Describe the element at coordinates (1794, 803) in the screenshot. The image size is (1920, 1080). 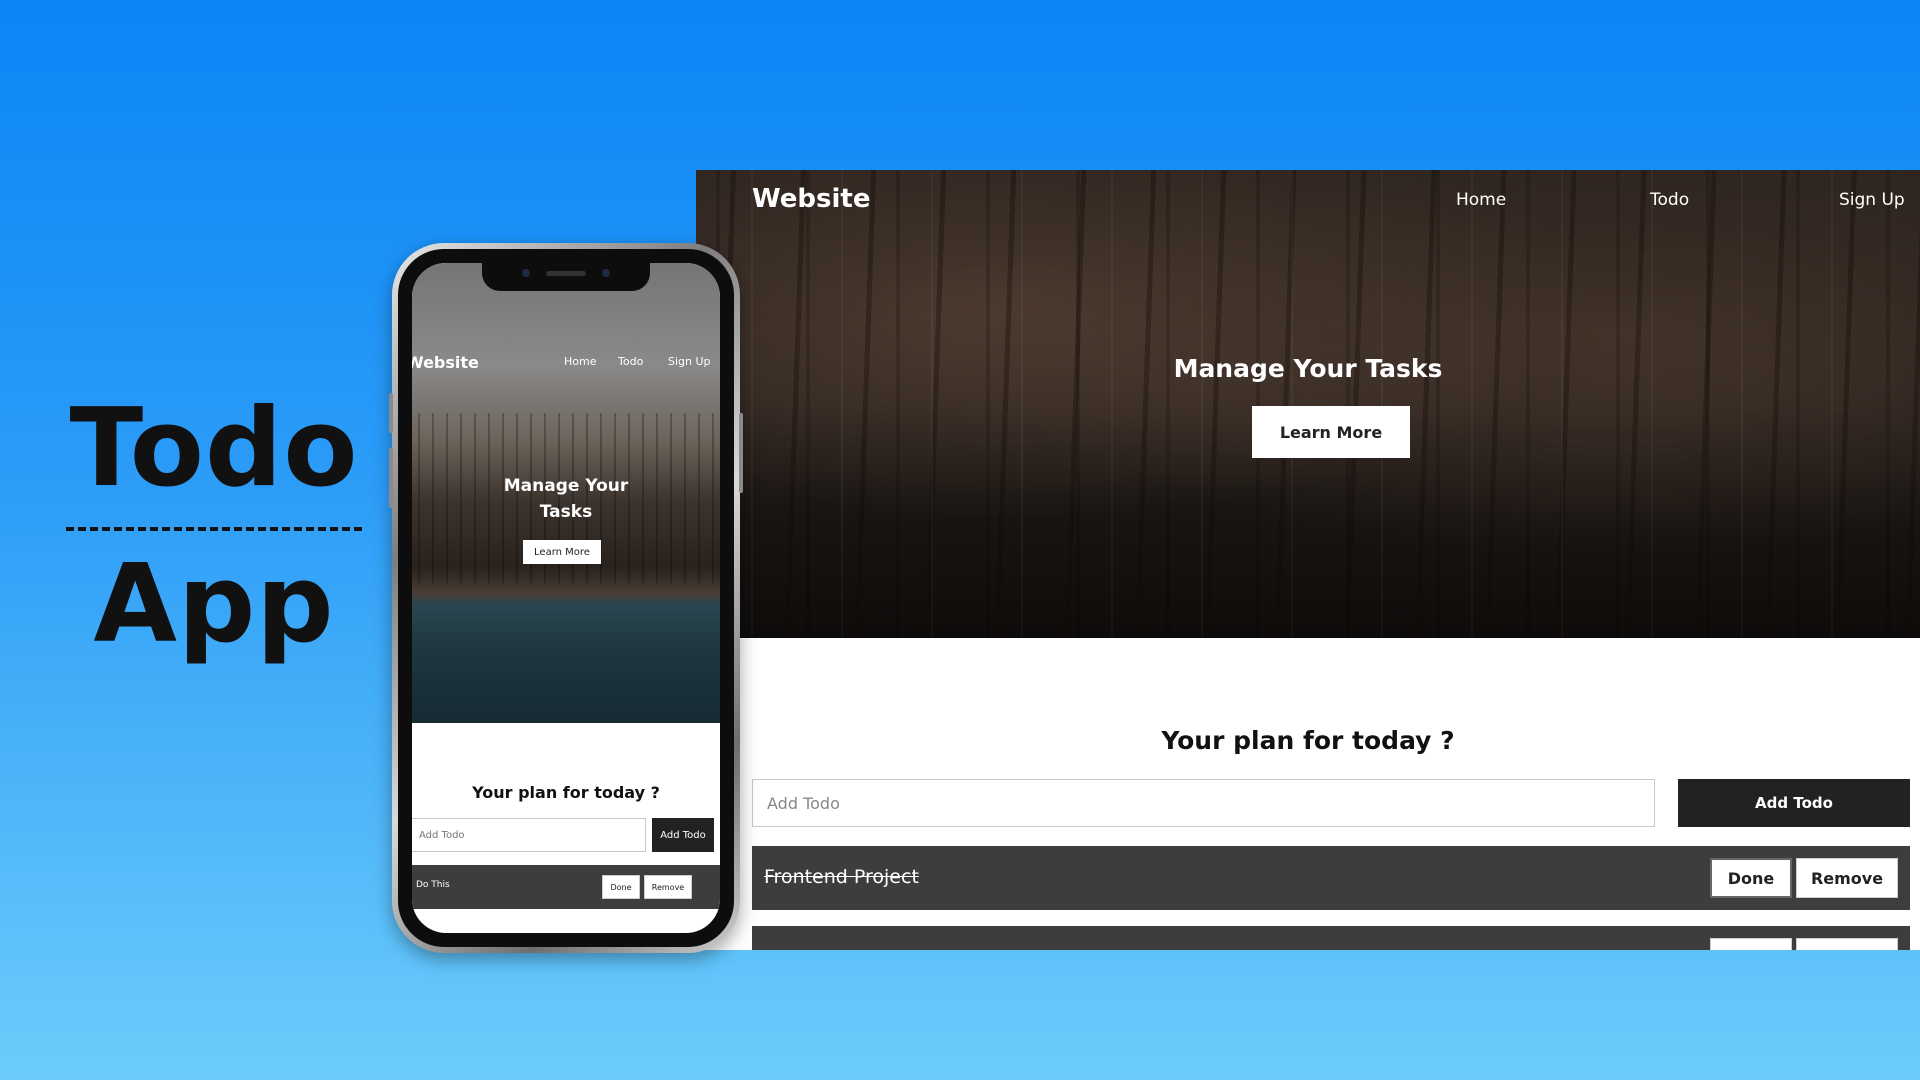
I see `desktop-add-todo-button: Add Todo` at that location.